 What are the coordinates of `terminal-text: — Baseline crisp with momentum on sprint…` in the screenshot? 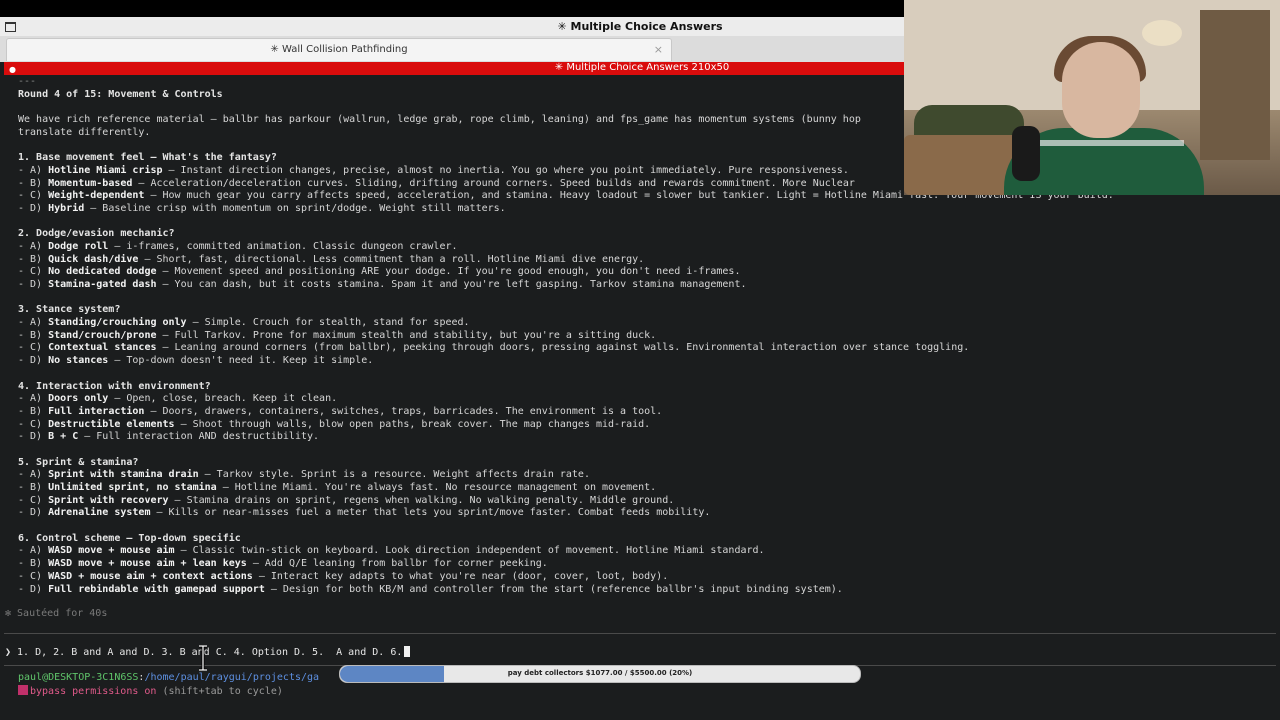 It's located at (295, 208).